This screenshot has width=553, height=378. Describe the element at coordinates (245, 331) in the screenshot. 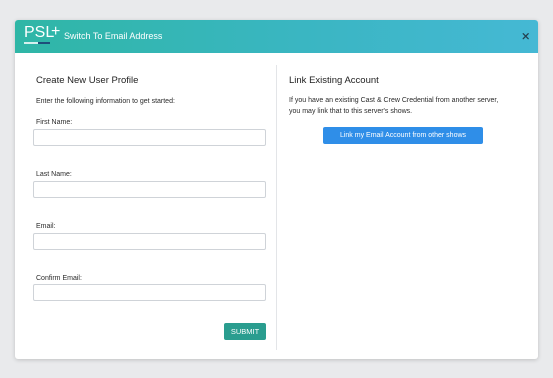

I see `submit-button: SUBMIT` at that location.